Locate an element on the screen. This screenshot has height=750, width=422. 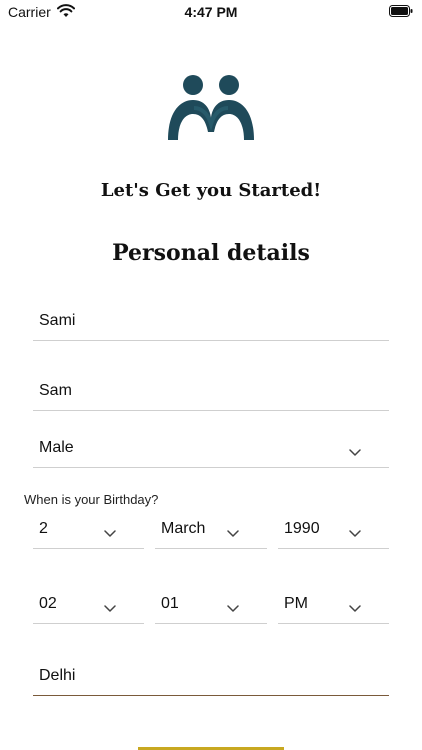
status-bar: Carrier 4:47 PM is located at coordinates (211, 12).